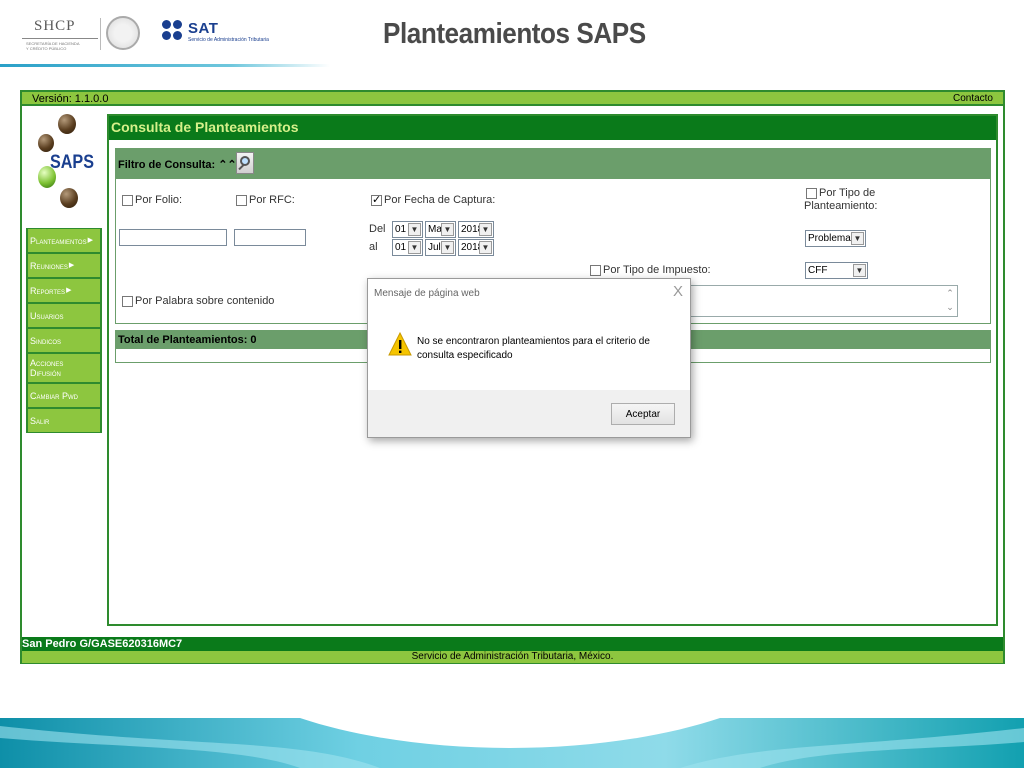  I want to click on del-month-select: May ▼, so click(440, 229).